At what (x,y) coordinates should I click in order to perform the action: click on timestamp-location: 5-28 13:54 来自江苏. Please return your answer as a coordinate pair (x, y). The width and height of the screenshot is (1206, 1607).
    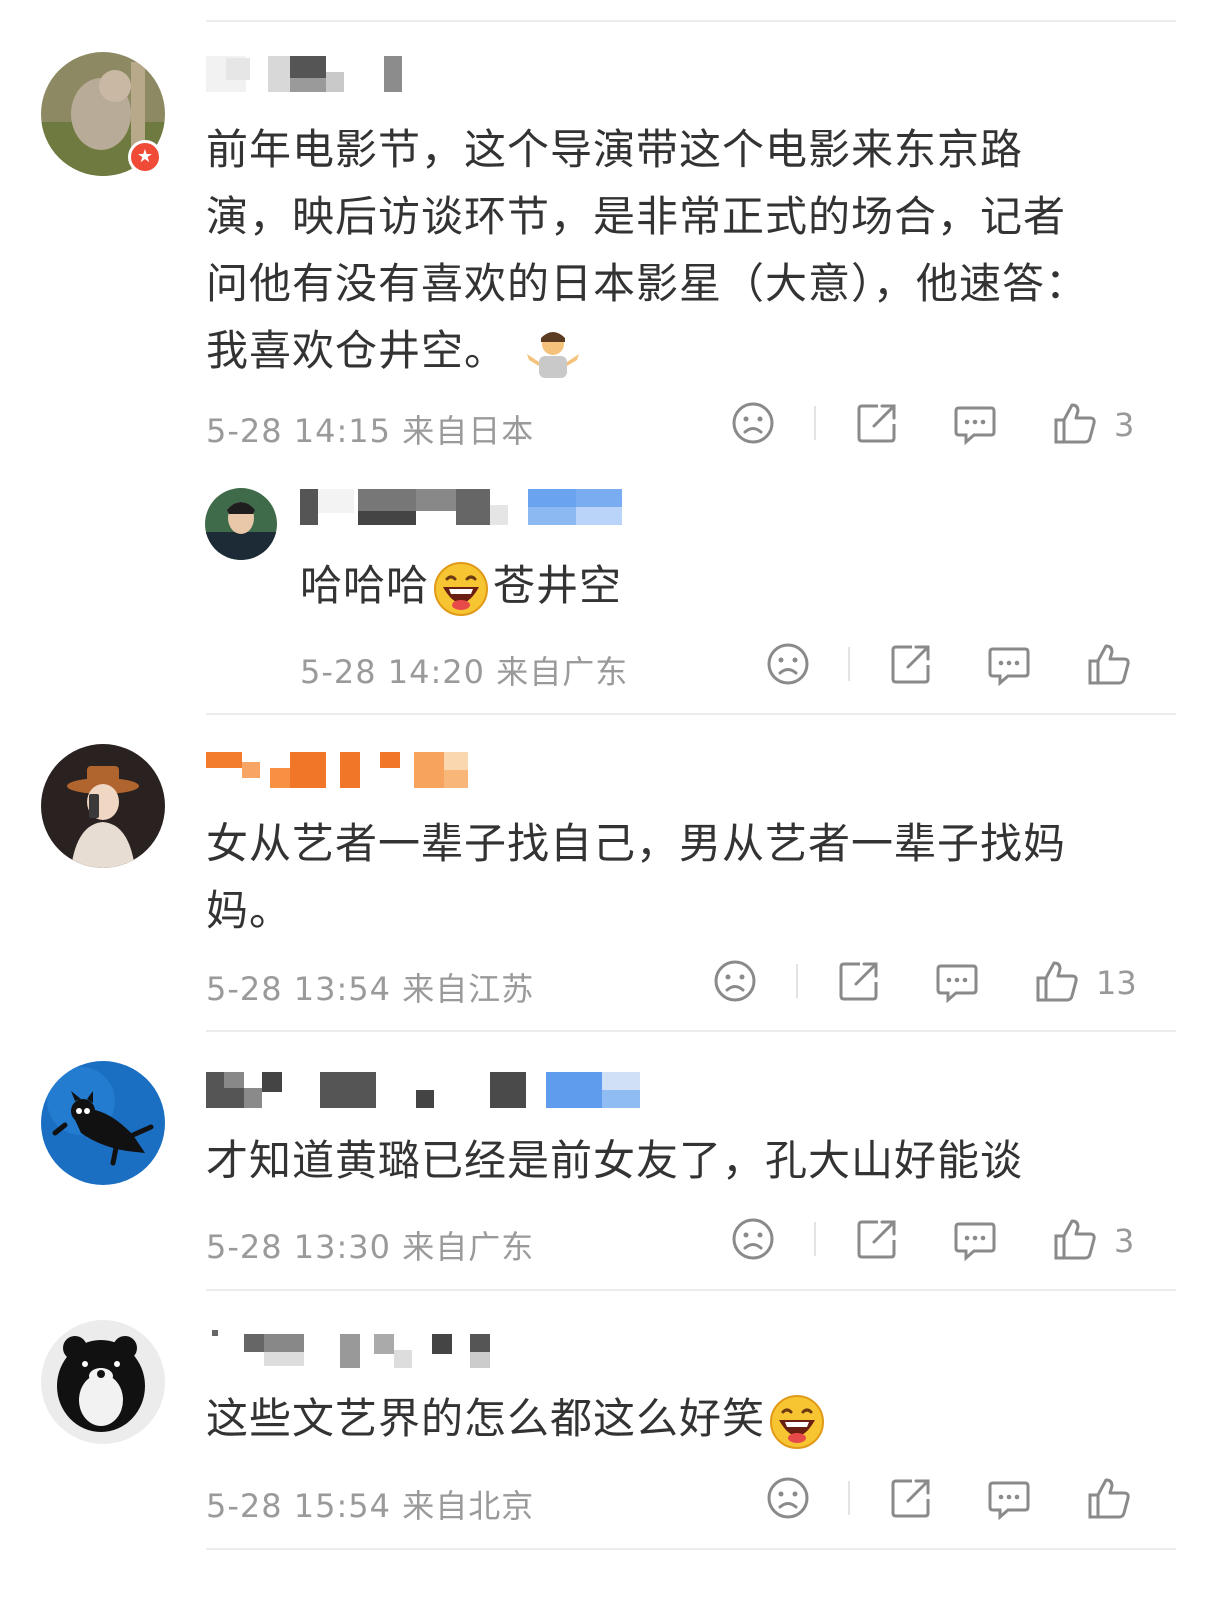
    Looking at the image, I should click on (370, 989).